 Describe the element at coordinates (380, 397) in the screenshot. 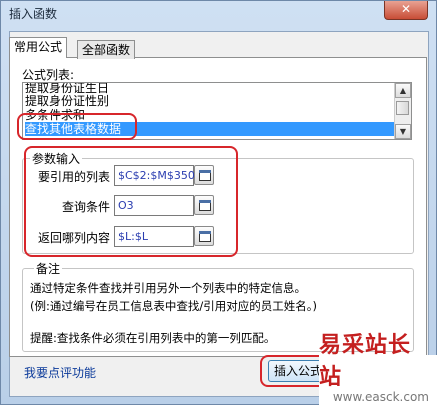

I see `watermark-url: www.easck.com` at that location.